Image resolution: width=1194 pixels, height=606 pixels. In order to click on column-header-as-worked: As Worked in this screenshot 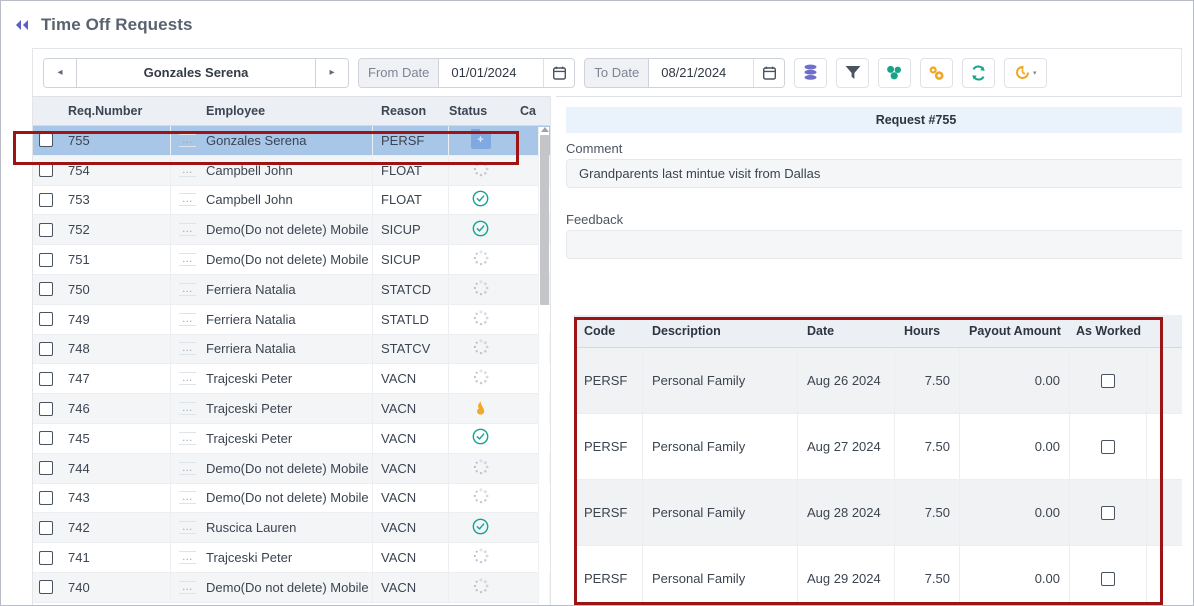, I will do `click(1108, 331)`.